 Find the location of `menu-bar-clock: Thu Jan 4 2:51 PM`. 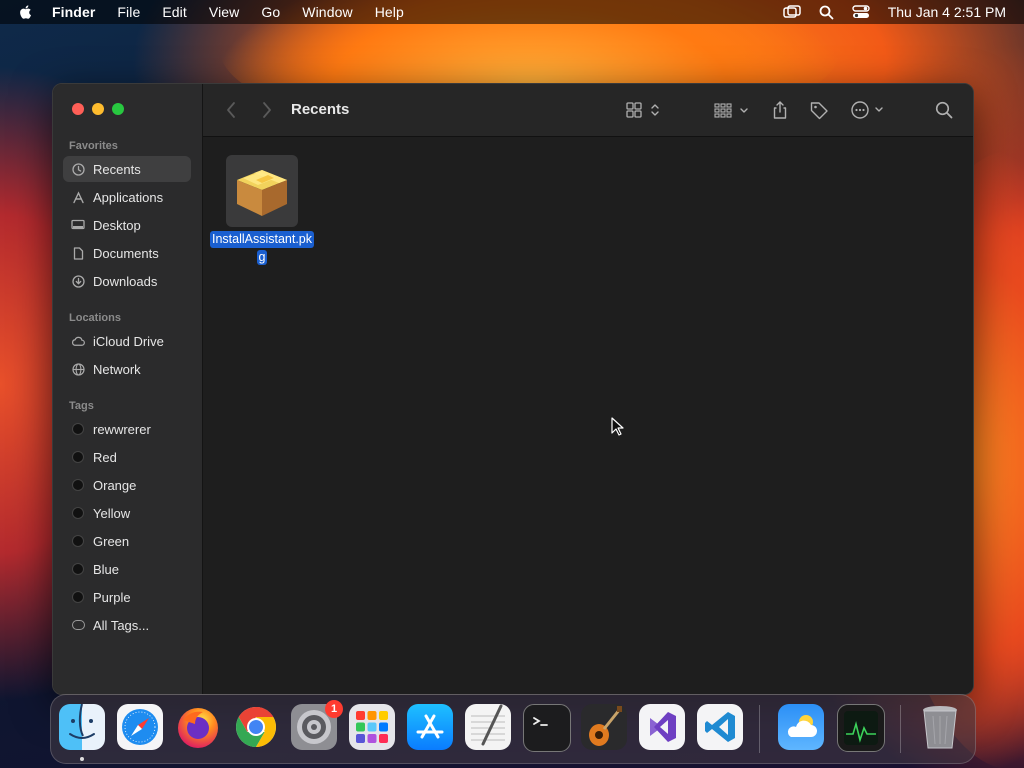

menu-bar-clock: Thu Jan 4 2:51 PM is located at coordinates (947, 12).